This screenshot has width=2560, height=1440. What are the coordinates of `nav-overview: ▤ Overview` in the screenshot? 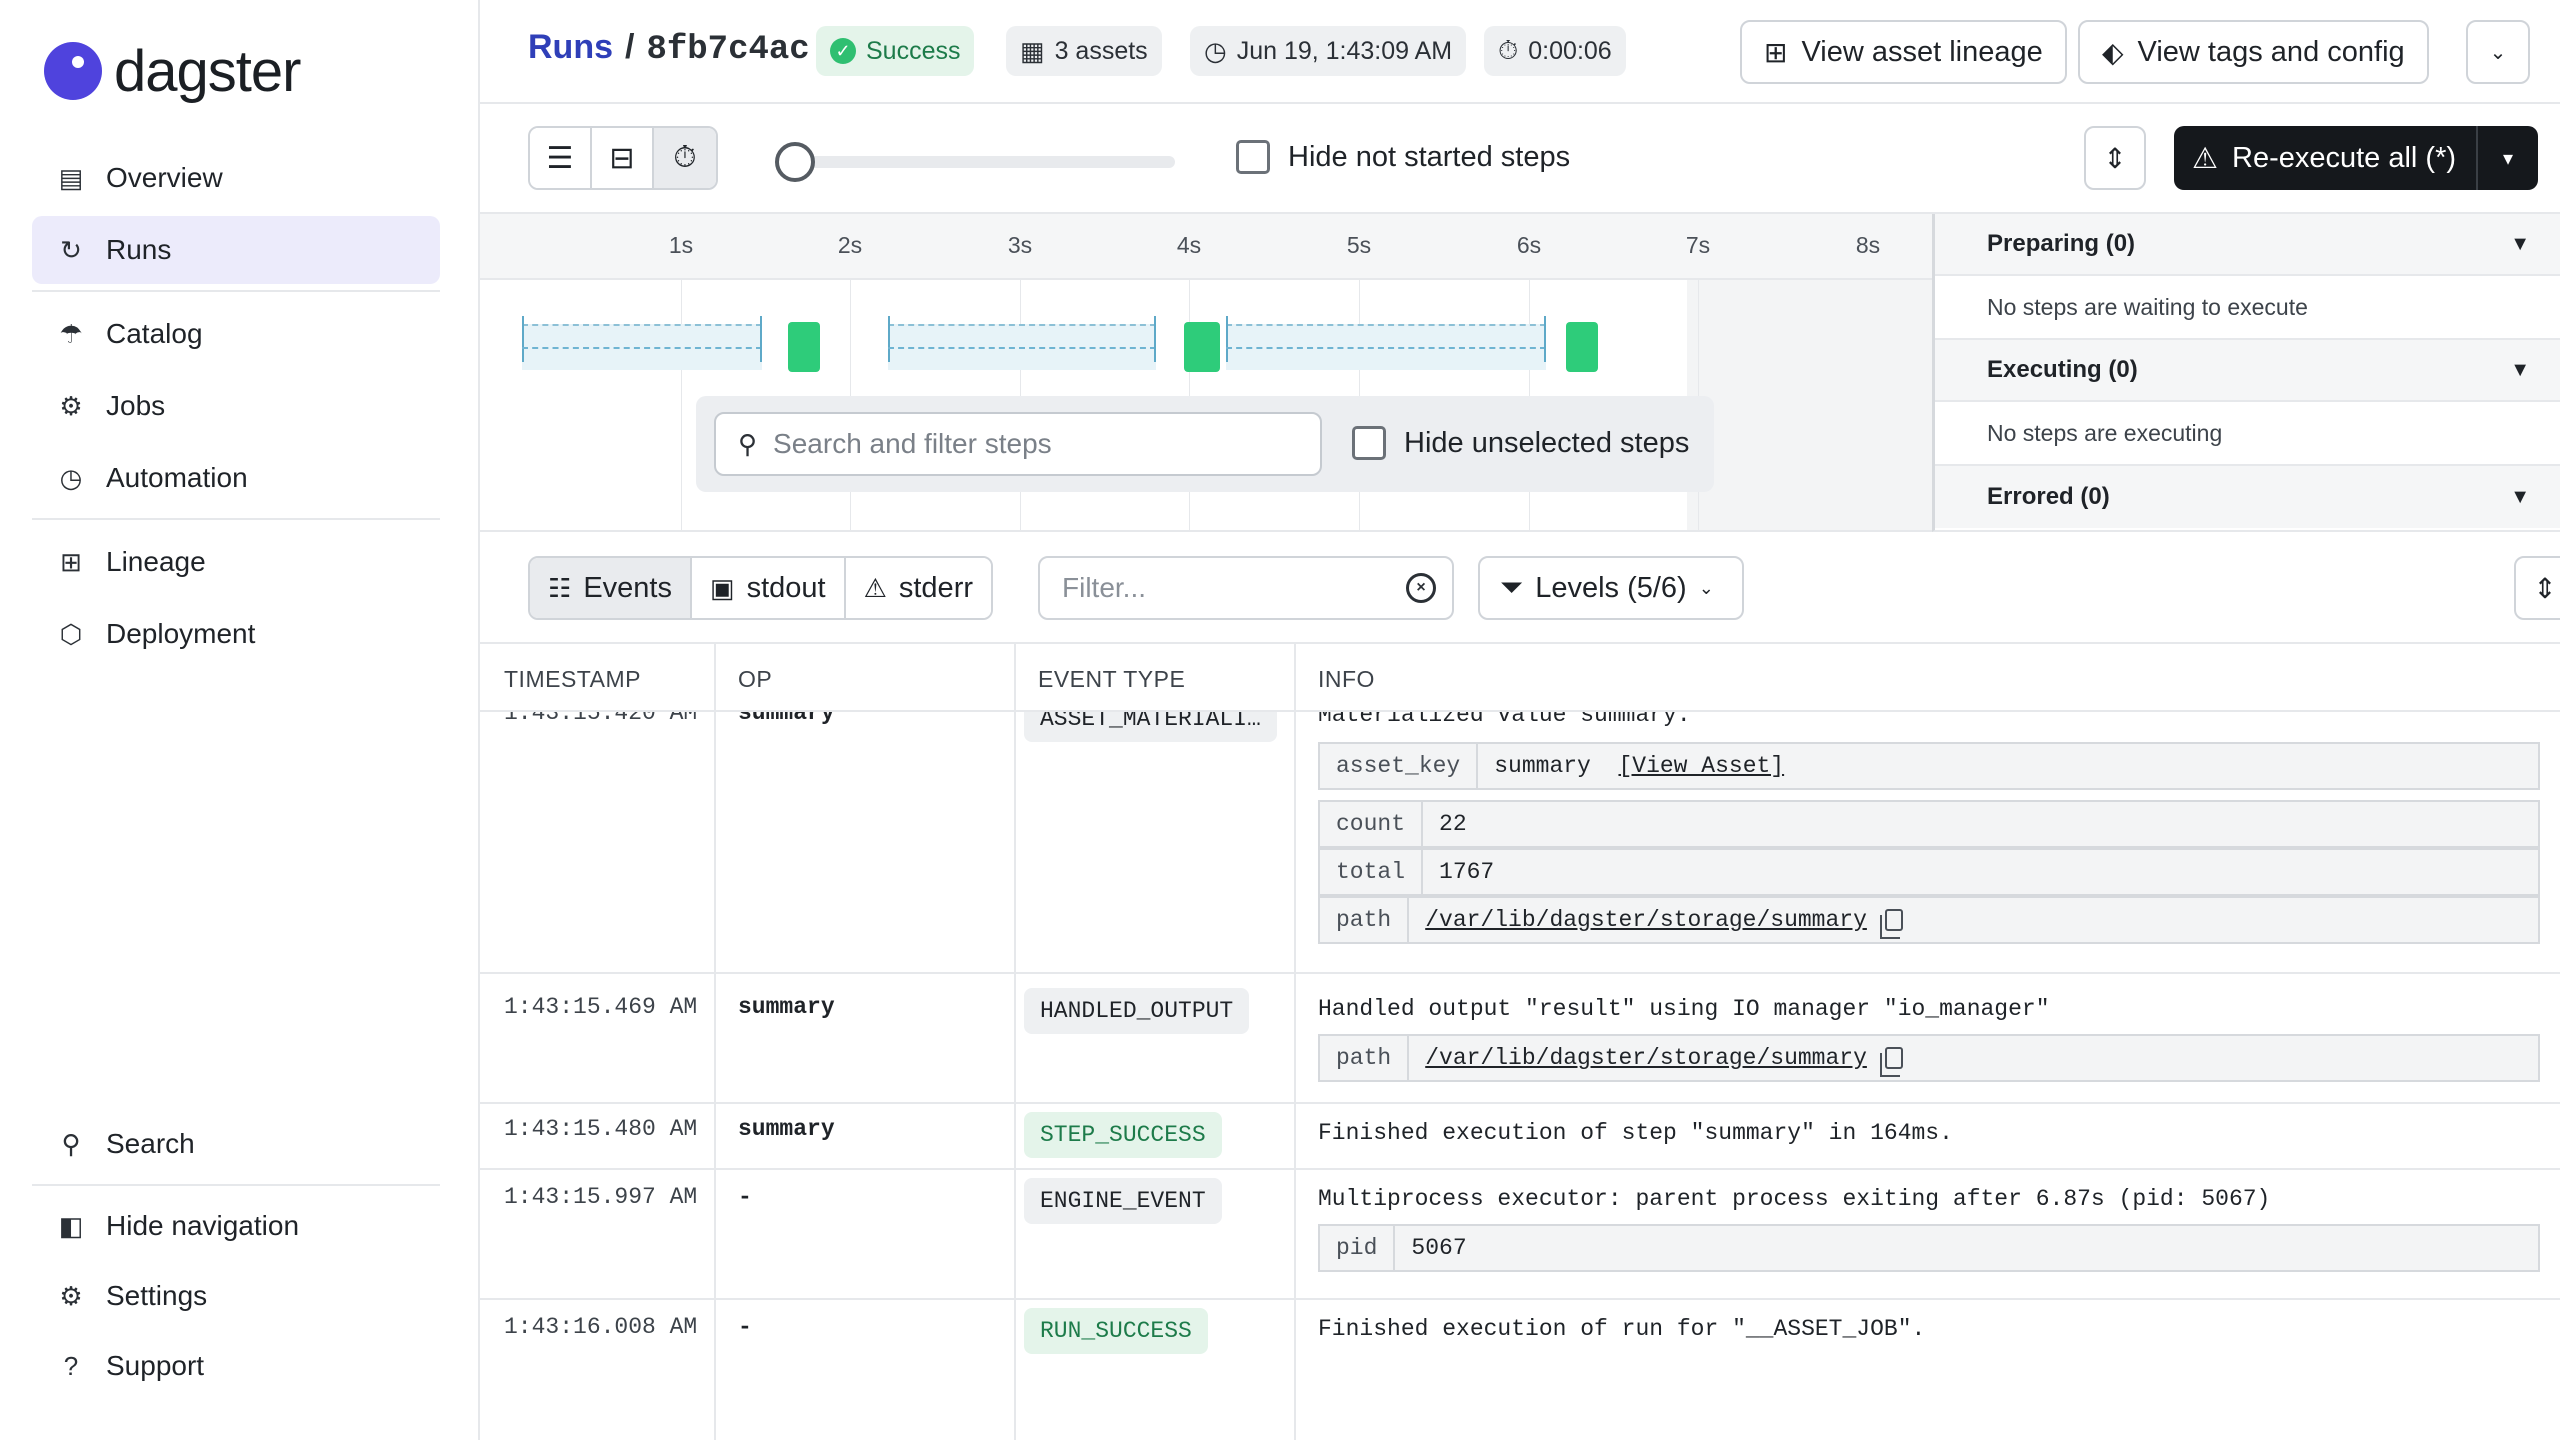 It's located at (236, 178).